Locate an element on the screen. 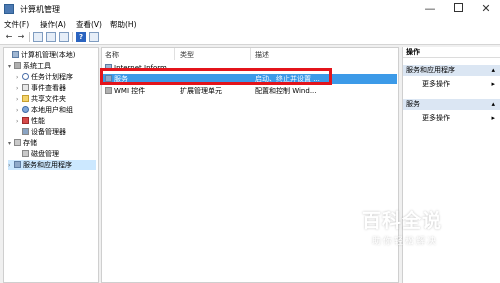  watermark-subtext: 助你轻松解决 is located at coordinates (405, 242).